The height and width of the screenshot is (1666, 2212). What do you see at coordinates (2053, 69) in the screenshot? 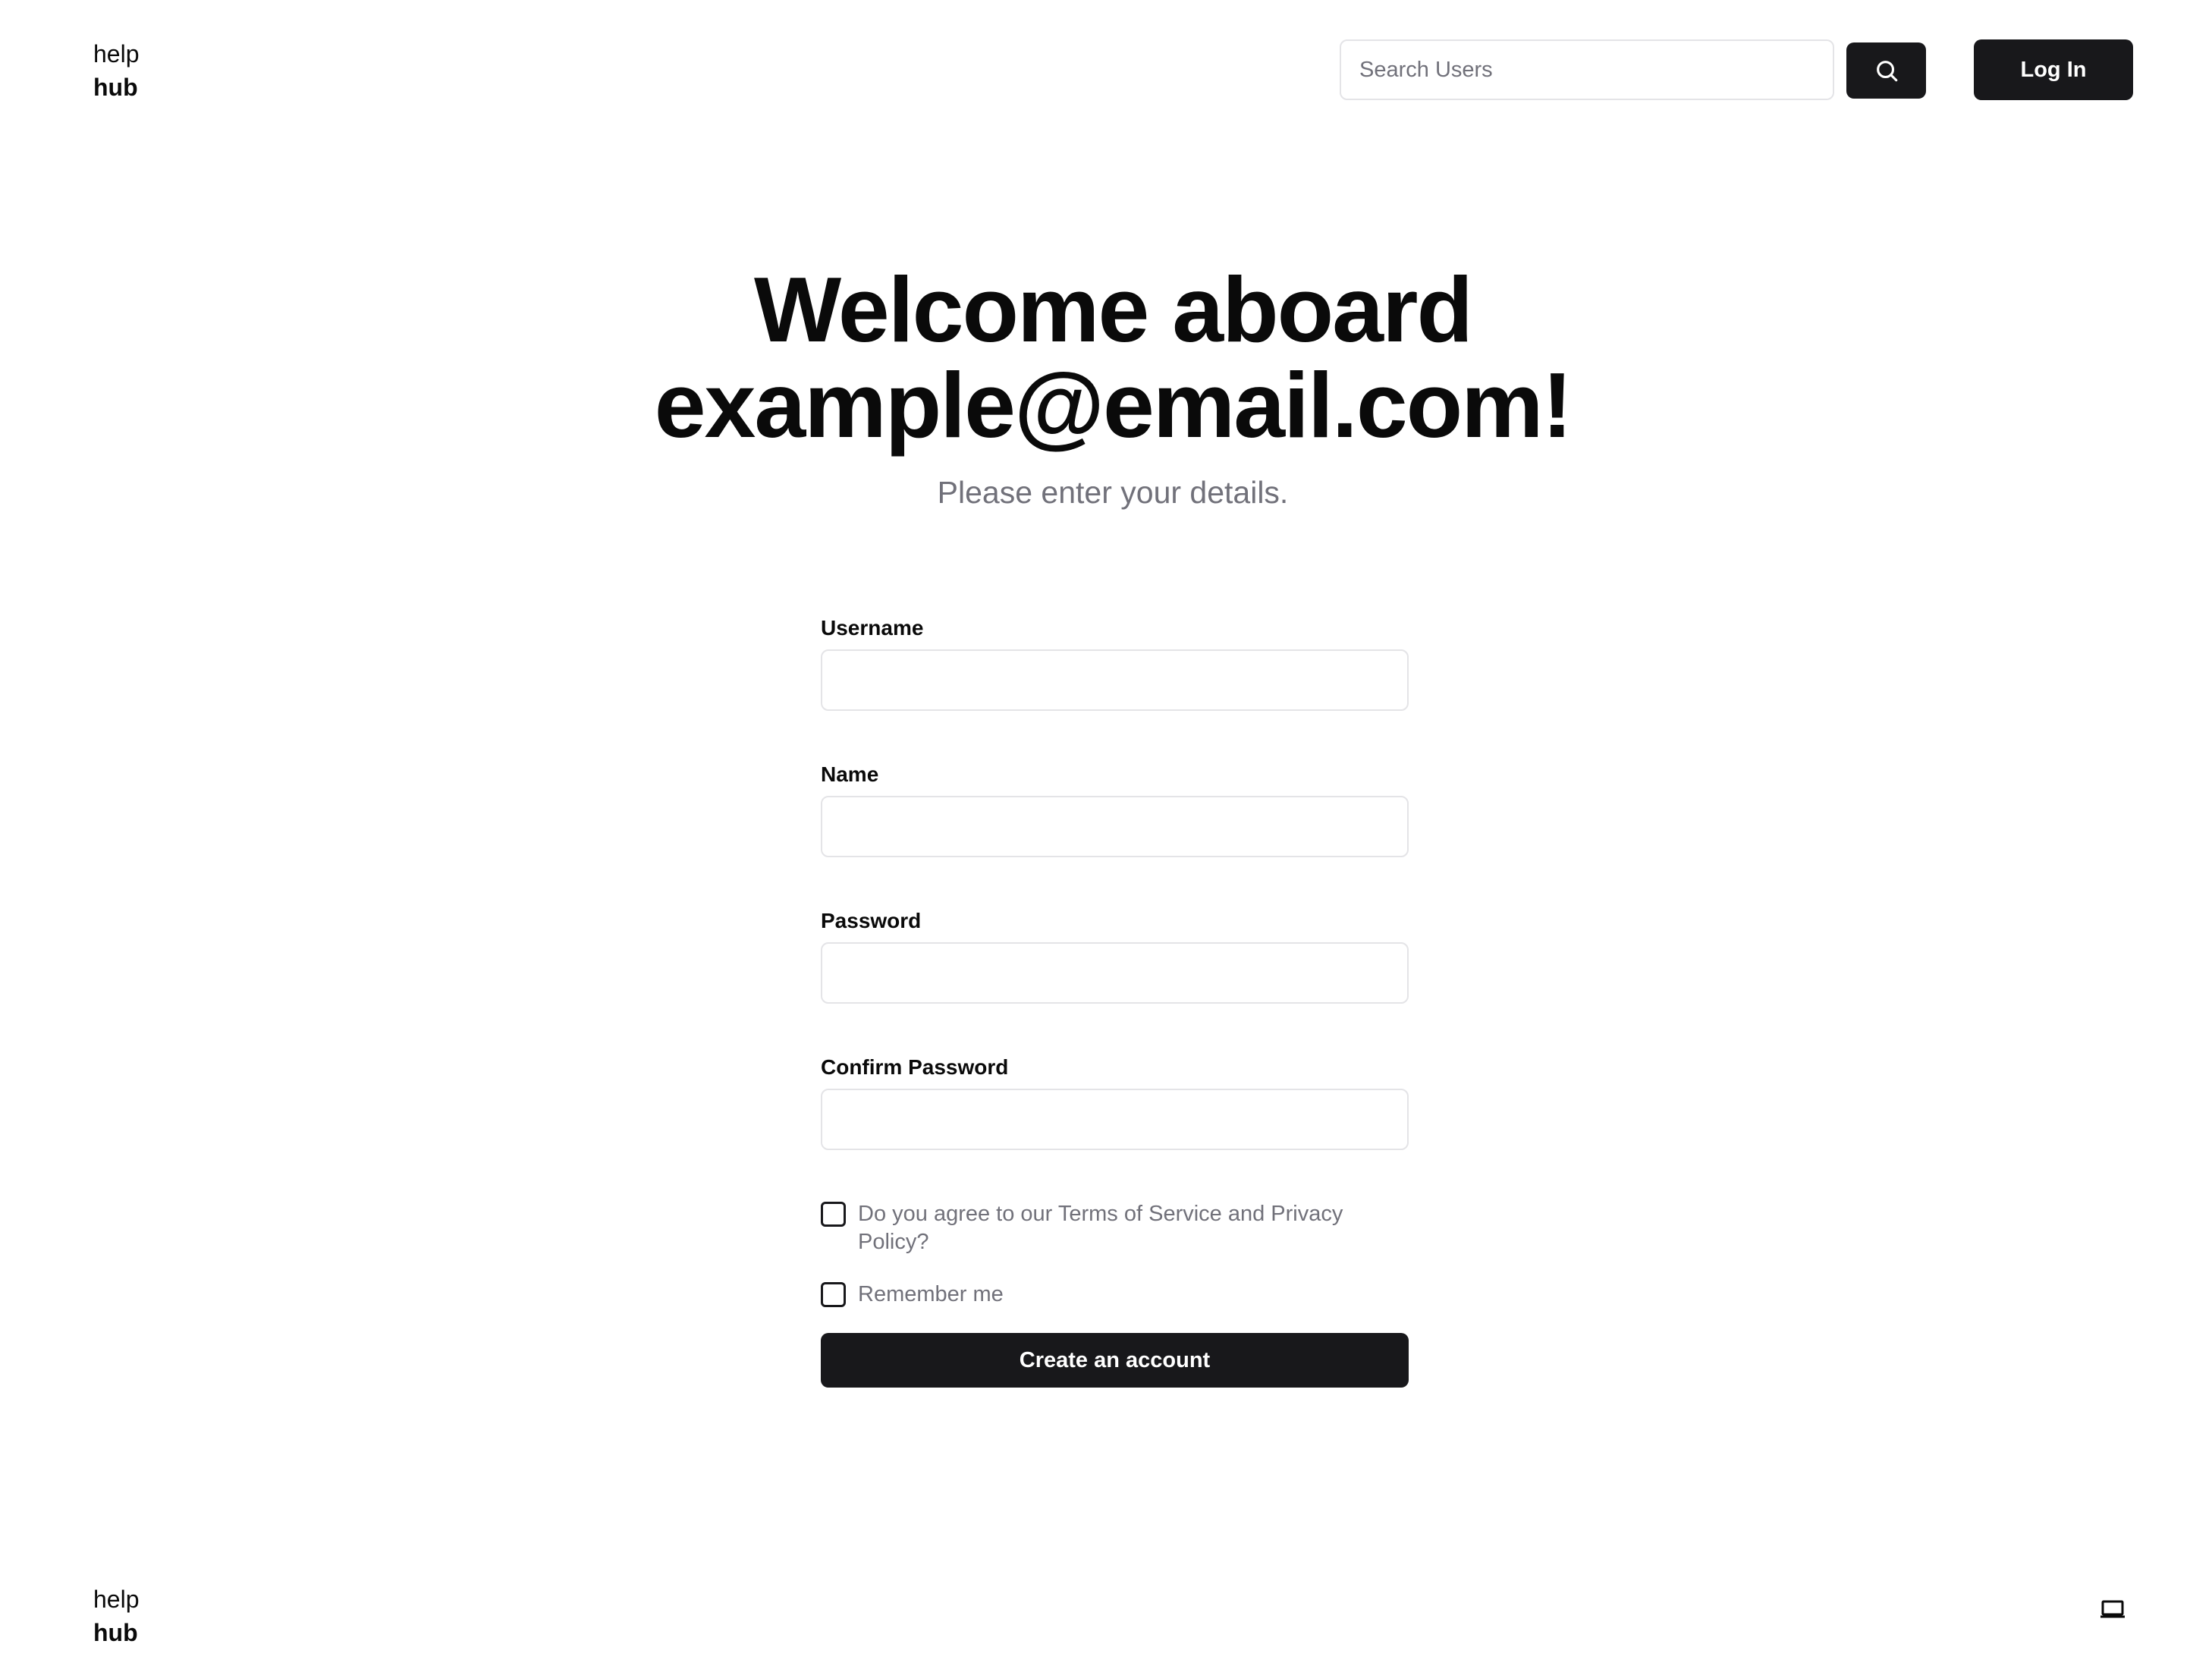
I see `login-button: Log In` at bounding box center [2053, 69].